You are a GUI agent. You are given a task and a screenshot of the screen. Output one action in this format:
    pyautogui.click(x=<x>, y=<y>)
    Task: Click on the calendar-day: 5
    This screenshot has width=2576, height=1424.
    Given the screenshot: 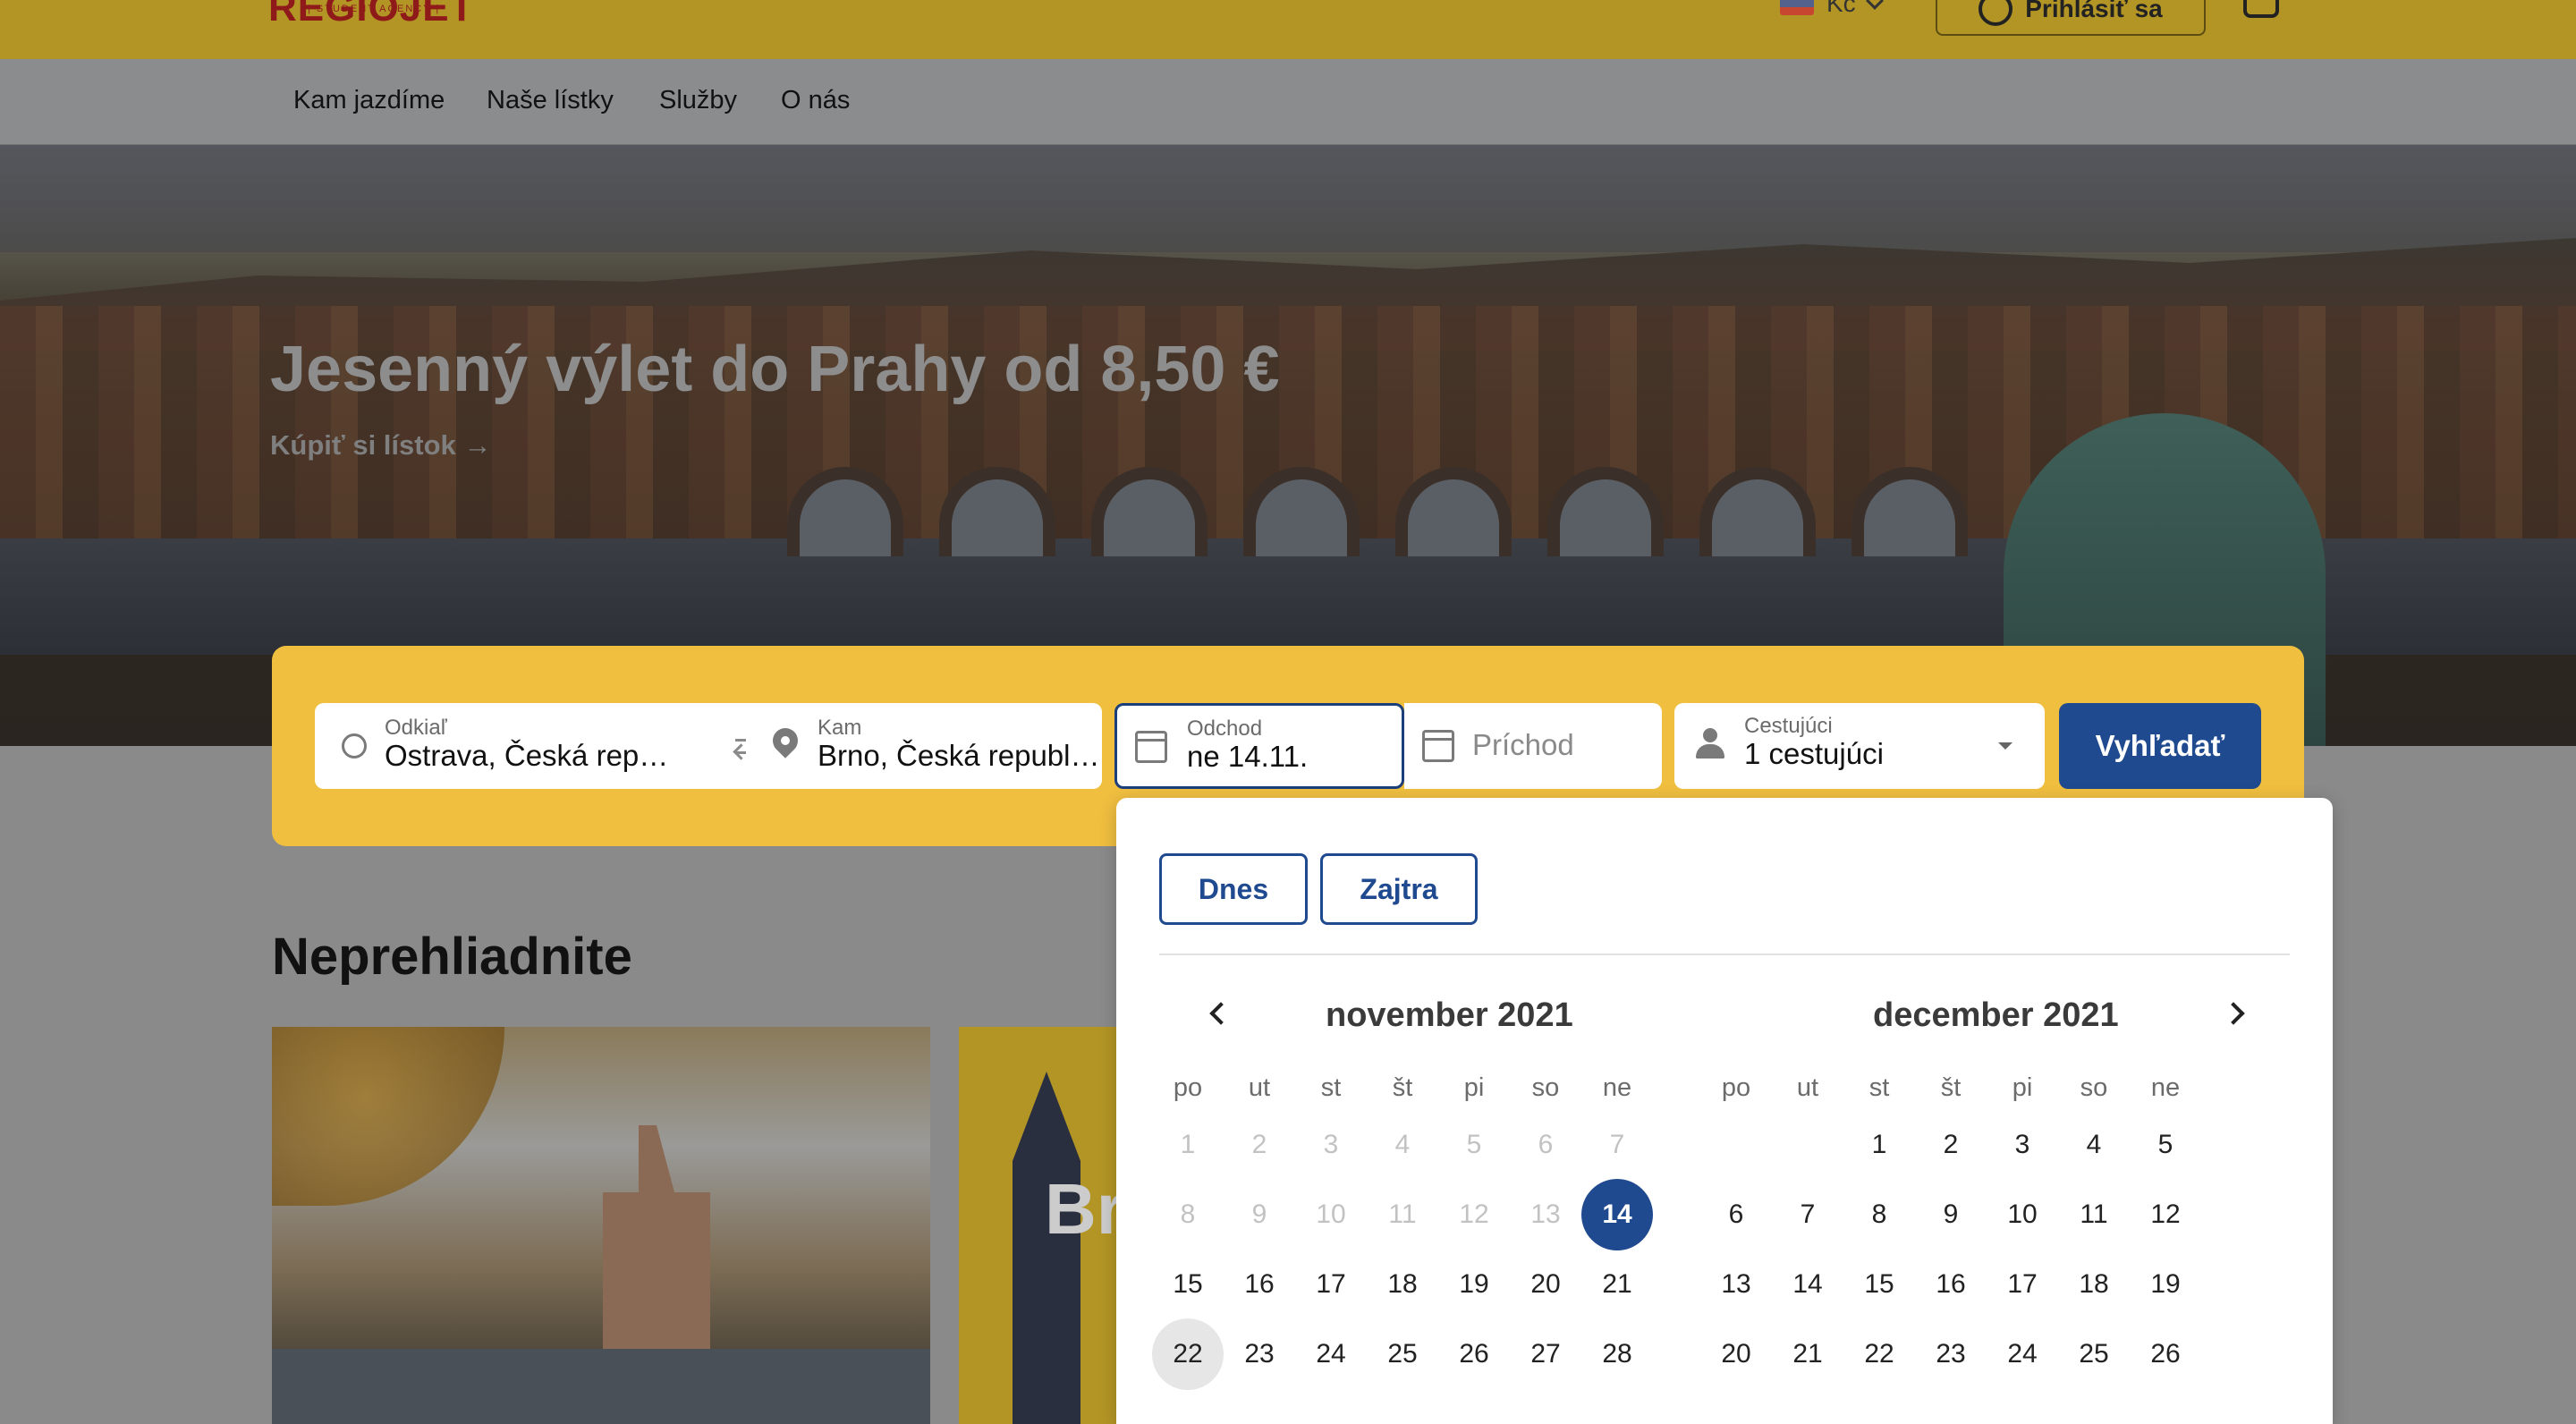 What is the action you would take?
    pyautogui.click(x=2165, y=1145)
    